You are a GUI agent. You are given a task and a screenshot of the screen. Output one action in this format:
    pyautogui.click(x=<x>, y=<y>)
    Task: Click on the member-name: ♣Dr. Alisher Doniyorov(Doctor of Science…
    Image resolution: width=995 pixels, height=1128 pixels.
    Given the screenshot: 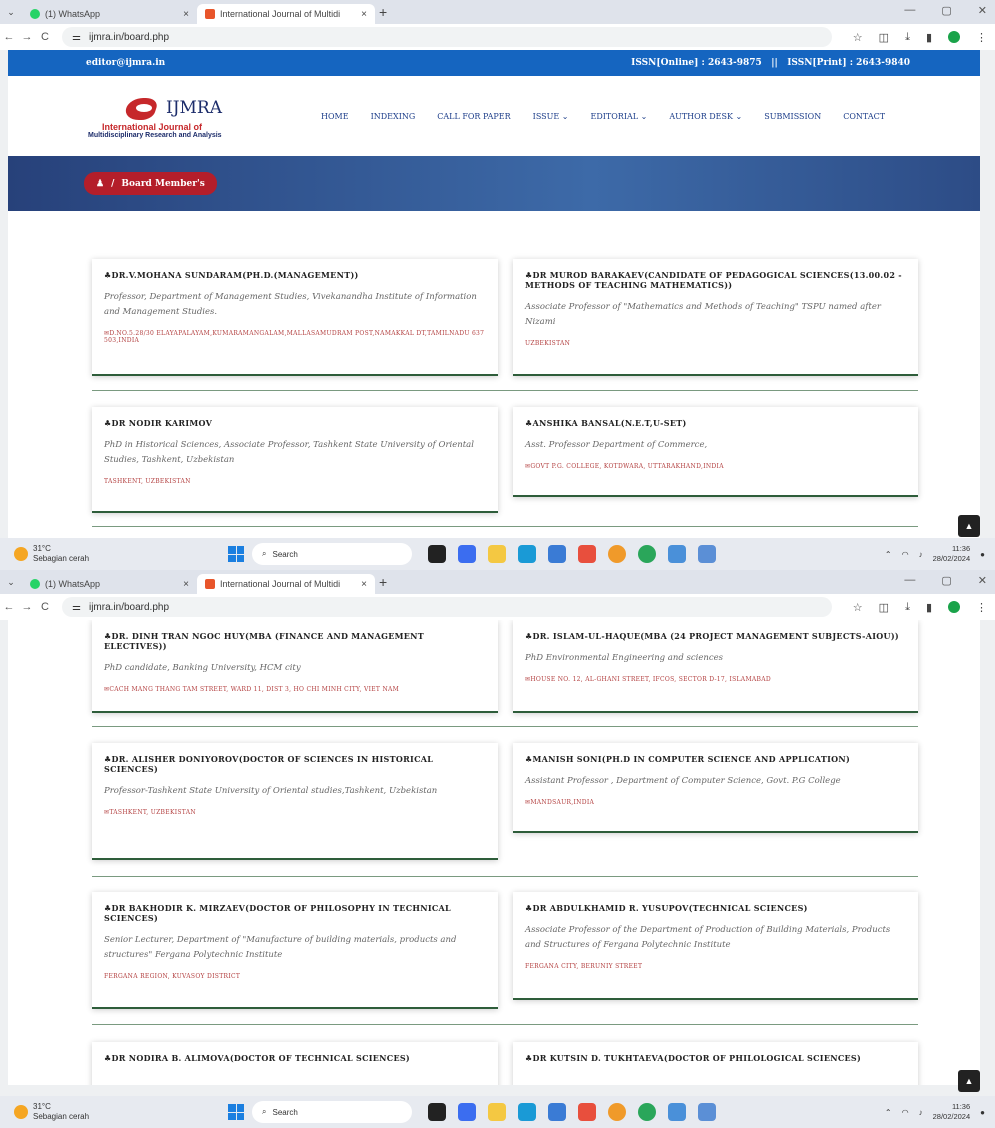 What is the action you would take?
    pyautogui.click(x=269, y=764)
    